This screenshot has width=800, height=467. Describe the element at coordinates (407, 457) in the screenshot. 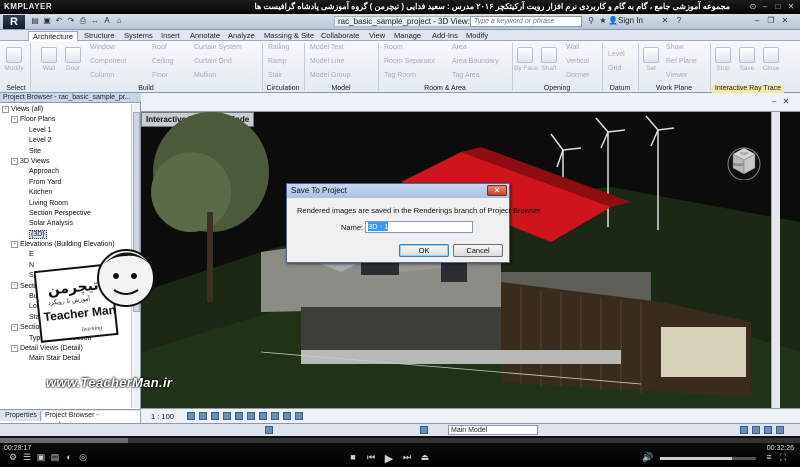

I see `next-icon: ⏭` at that location.